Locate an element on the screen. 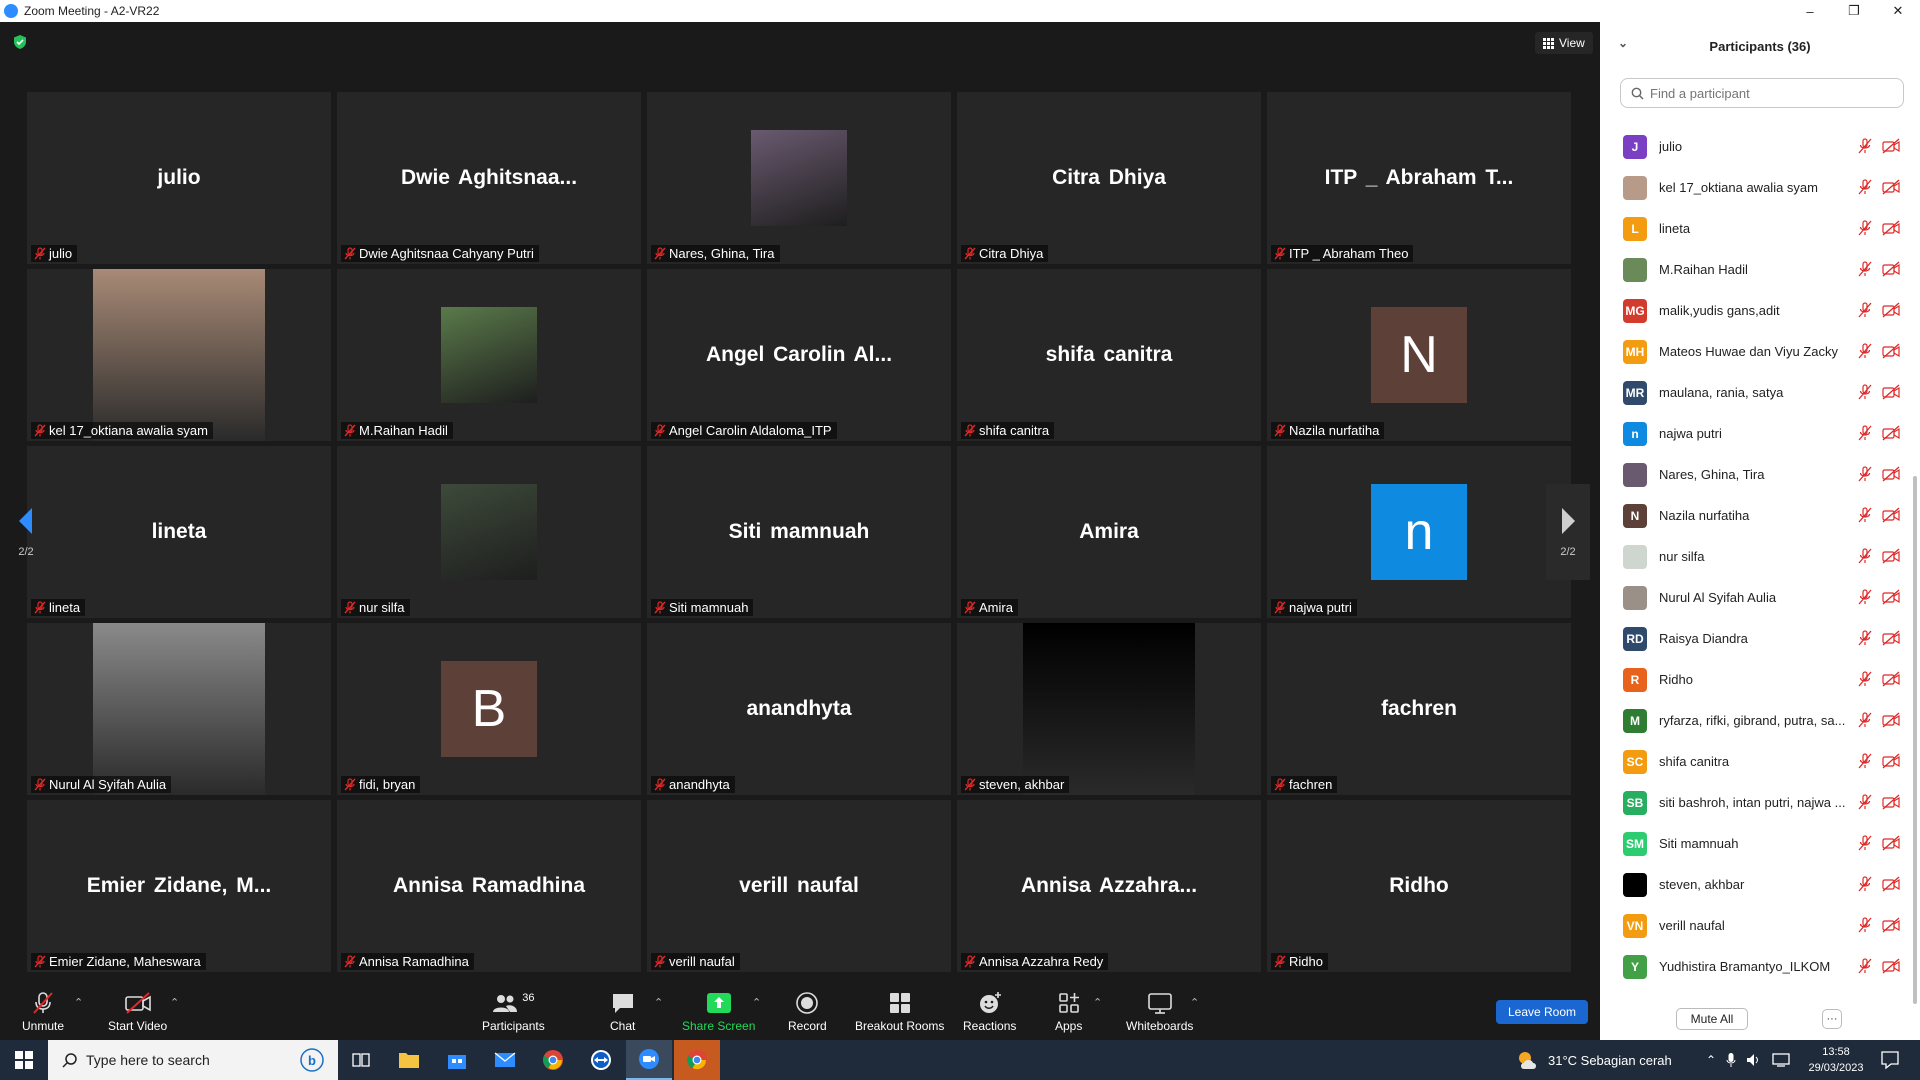 Image resolution: width=1920 pixels, height=1080 pixels. participant-tile: Nares, Ghina, Tira is located at coordinates (799, 178).